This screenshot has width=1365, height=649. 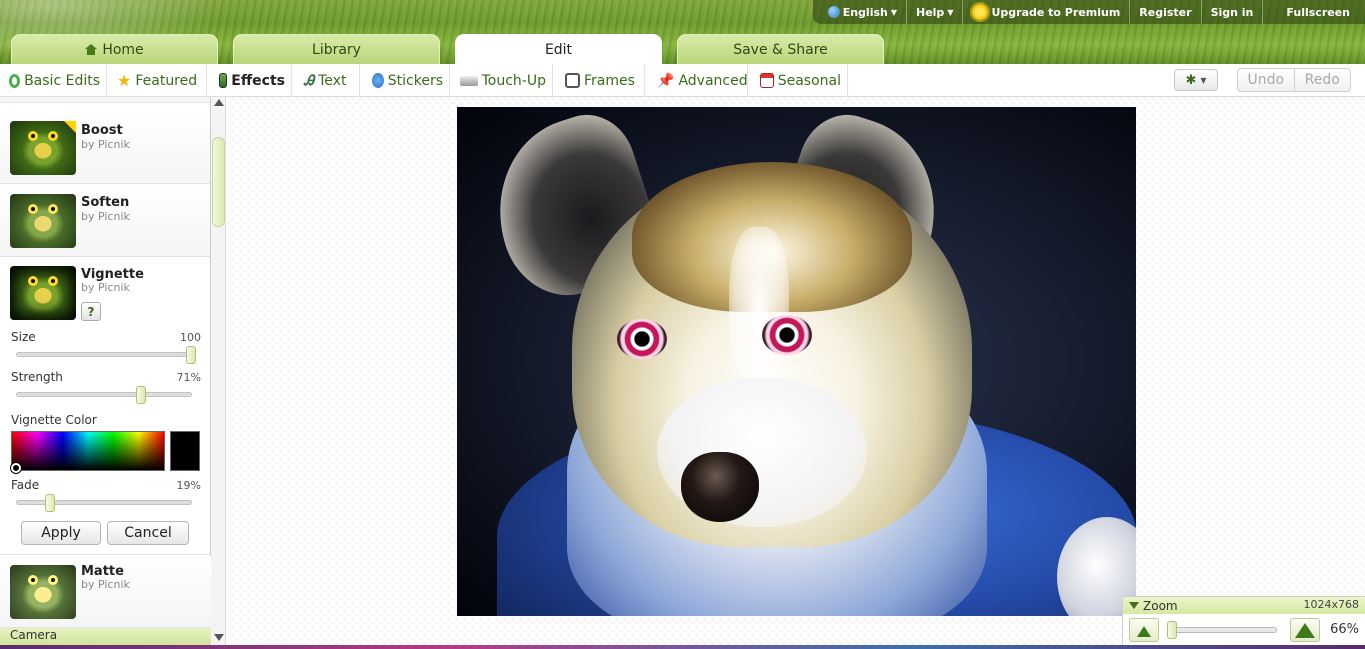 I want to click on tab-save-share: Save & Share, so click(x=780, y=49).